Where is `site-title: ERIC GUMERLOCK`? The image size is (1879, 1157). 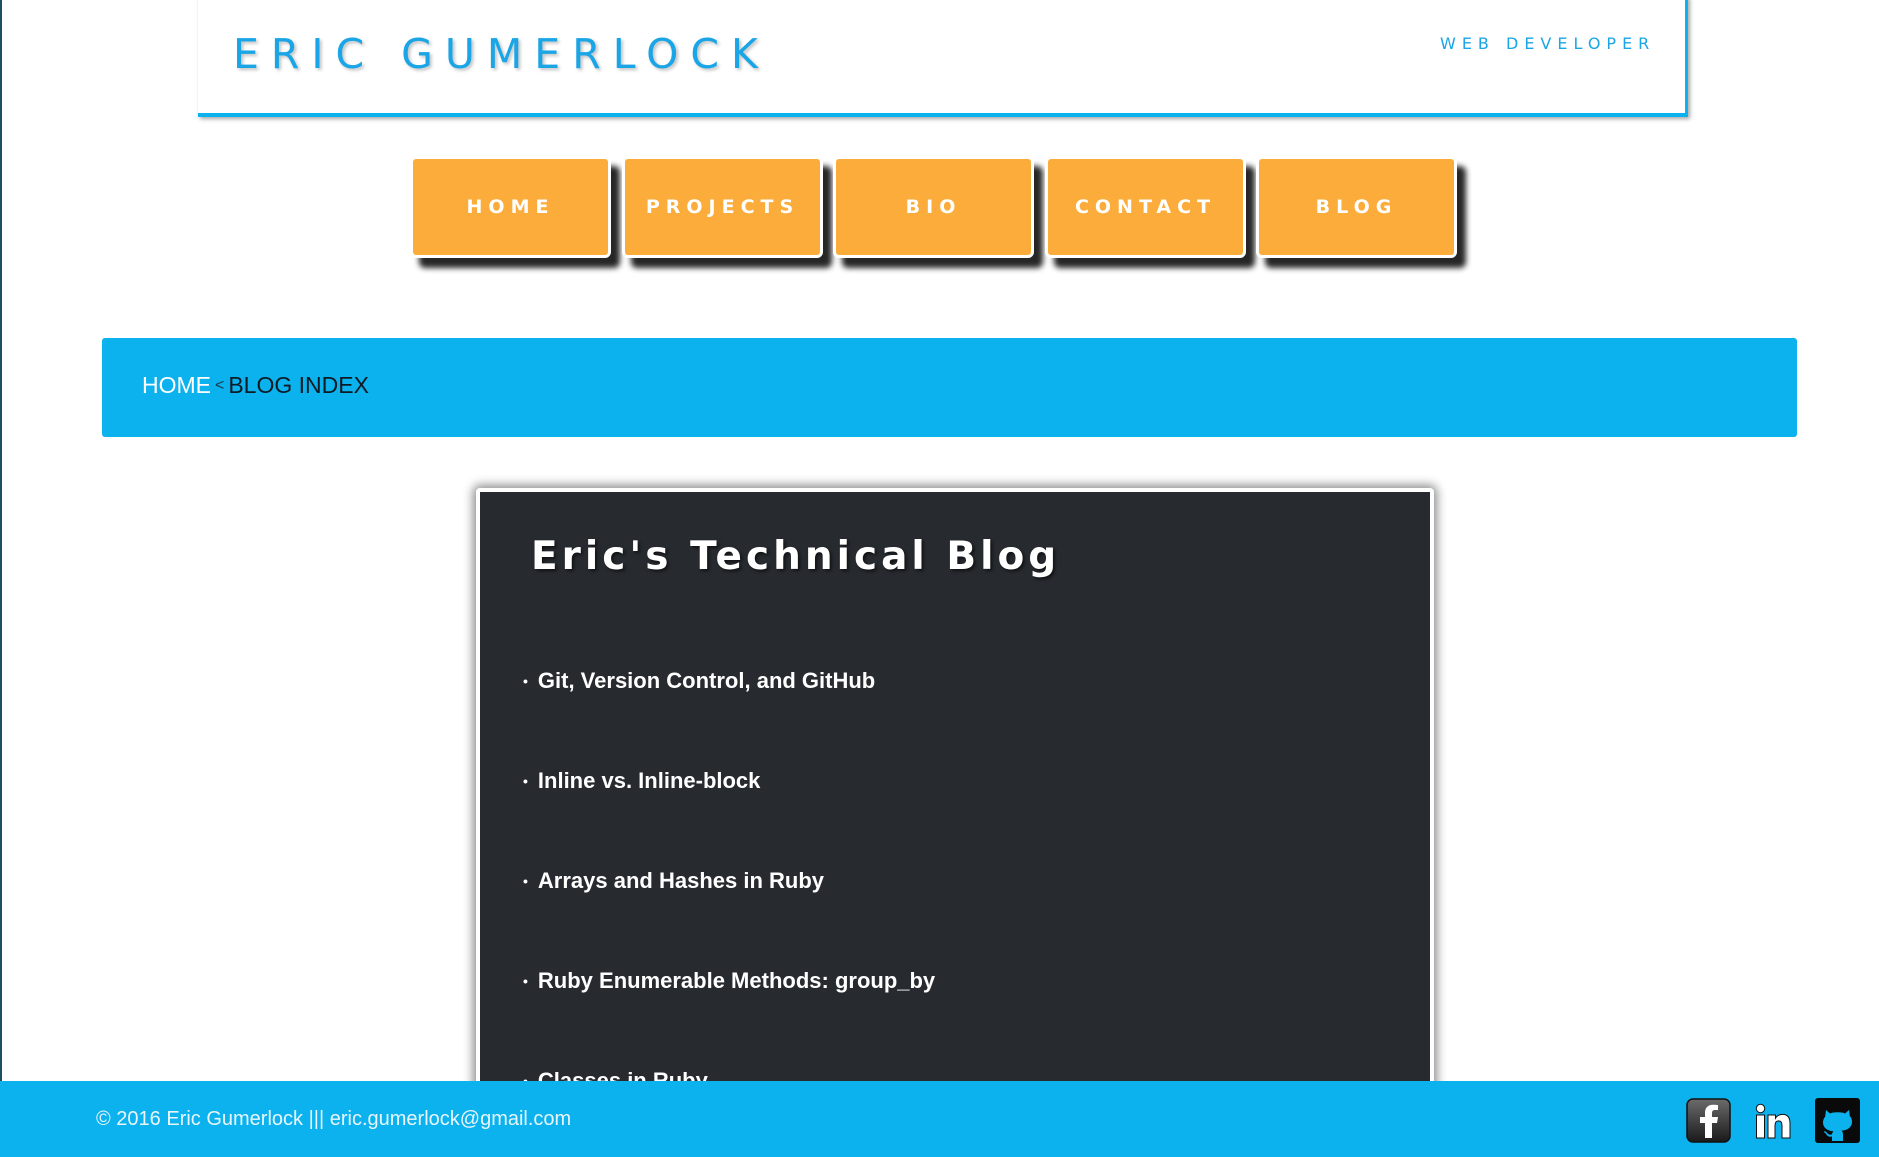 site-title: ERIC GUMERLOCK is located at coordinates (501, 54).